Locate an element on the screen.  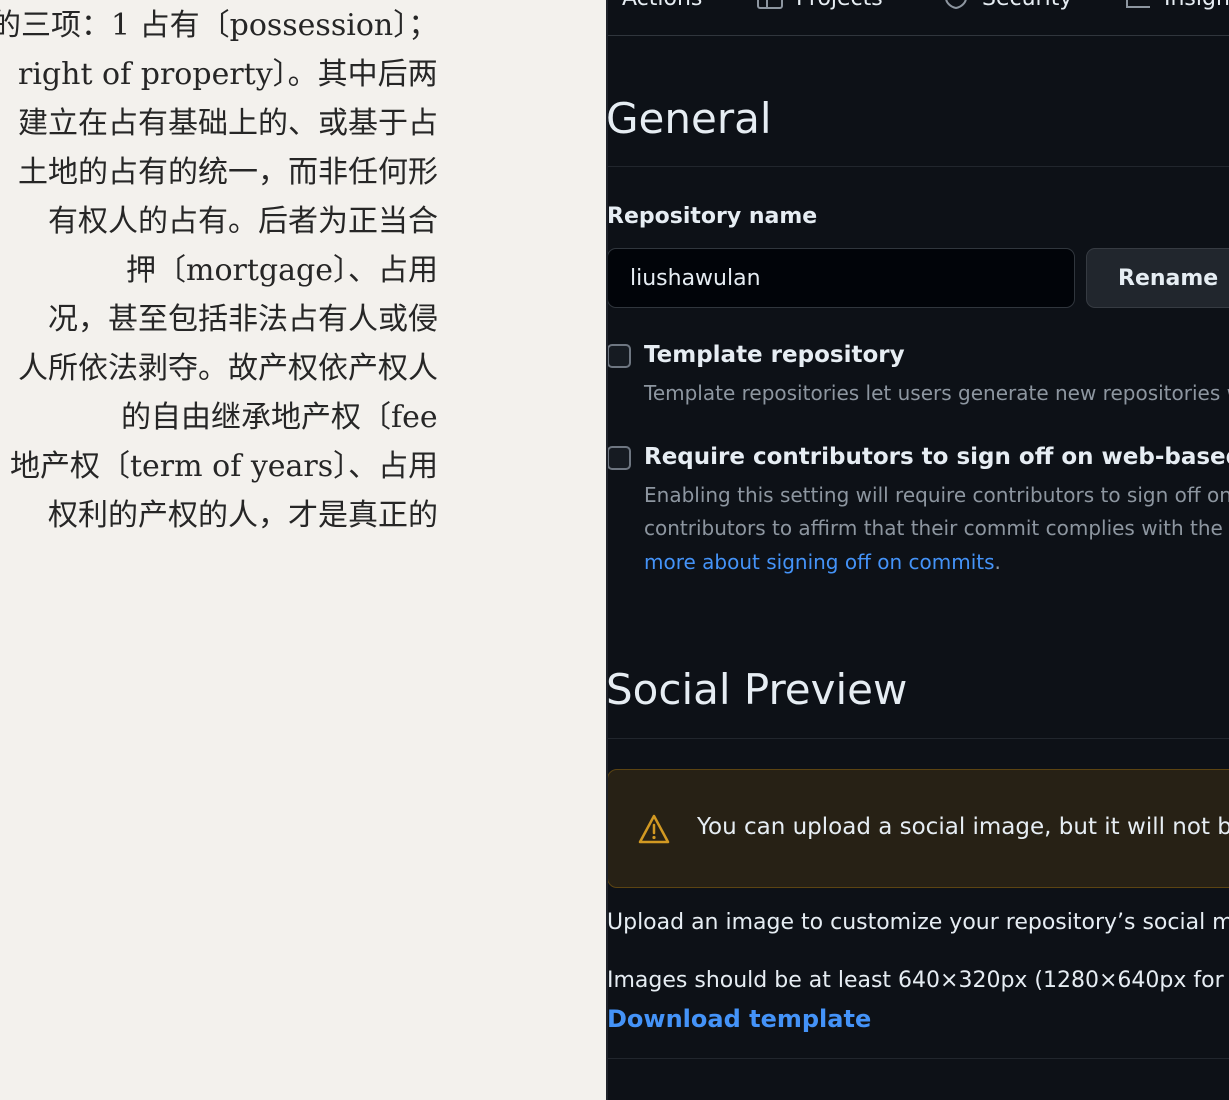
tab-insights-label: Insights is located at coordinates (1196, 5).